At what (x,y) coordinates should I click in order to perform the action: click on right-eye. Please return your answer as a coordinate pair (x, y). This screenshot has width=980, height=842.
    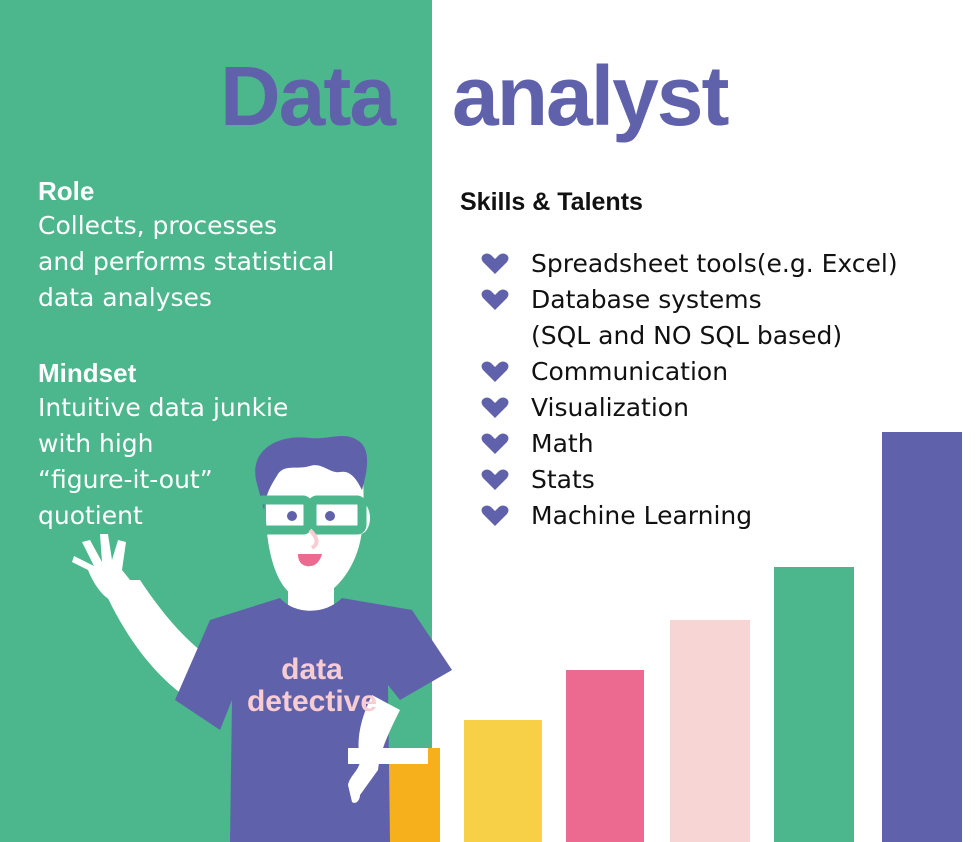
    Looking at the image, I should click on (330, 516).